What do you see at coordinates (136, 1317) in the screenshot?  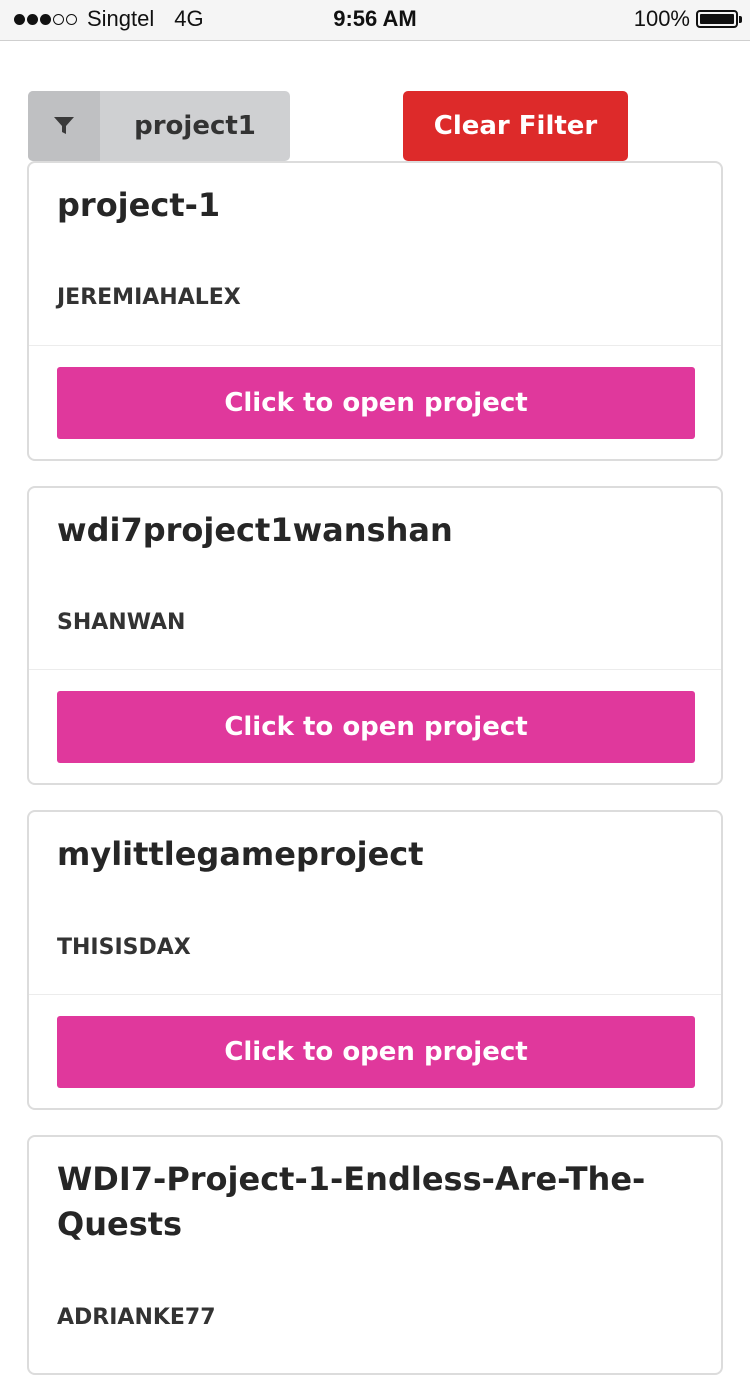 I see `project-author: ADRIANKE77` at bounding box center [136, 1317].